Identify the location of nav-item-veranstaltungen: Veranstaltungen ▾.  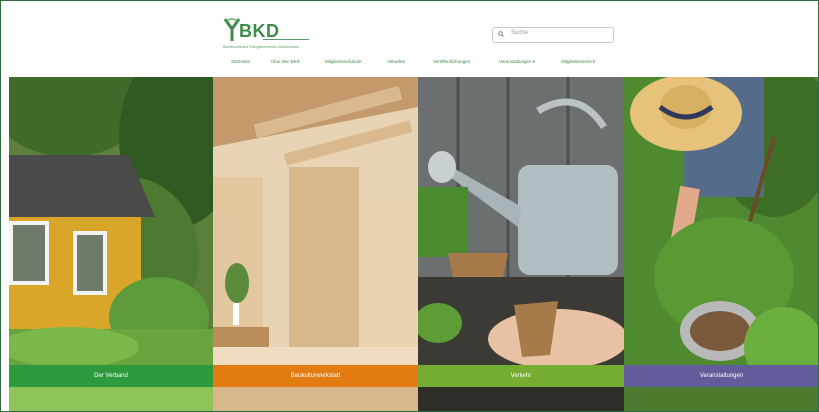
(517, 62).